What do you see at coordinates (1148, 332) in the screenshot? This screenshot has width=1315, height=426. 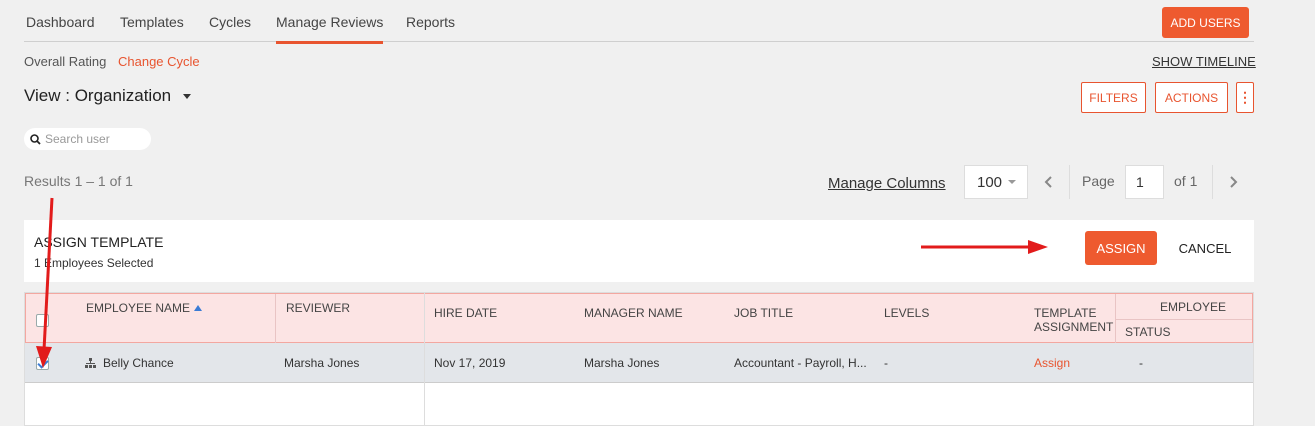 I see `col-employee-status: STATUS` at bounding box center [1148, 332].